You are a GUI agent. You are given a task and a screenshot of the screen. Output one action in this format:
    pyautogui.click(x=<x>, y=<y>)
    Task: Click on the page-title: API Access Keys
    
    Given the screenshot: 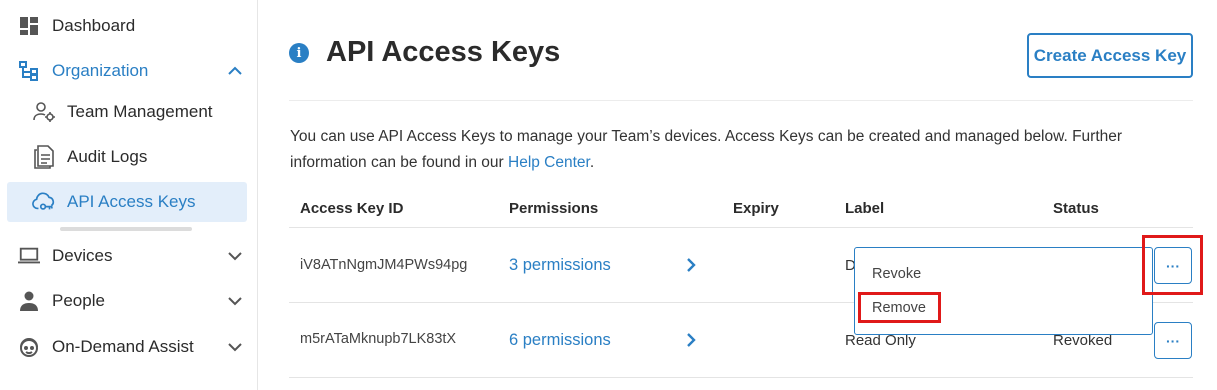 What is the action you would take?
    pyautogui.click(x=443, y=52)
    